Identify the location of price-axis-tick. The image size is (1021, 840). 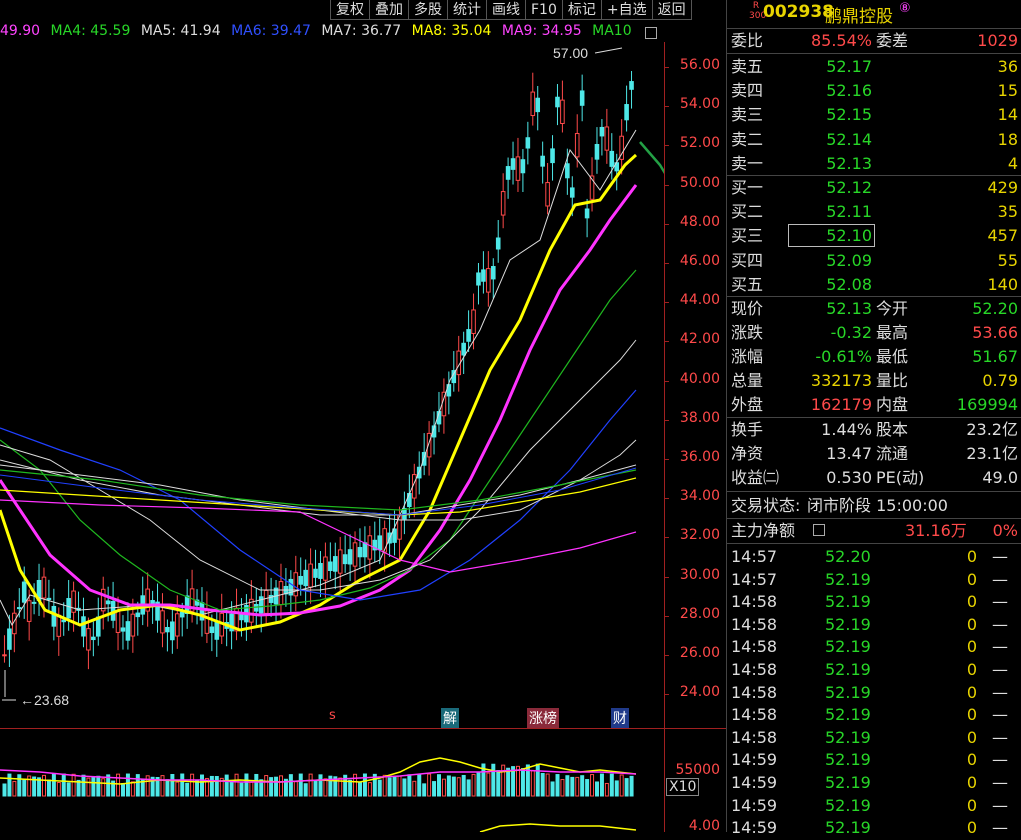
(666, 655).